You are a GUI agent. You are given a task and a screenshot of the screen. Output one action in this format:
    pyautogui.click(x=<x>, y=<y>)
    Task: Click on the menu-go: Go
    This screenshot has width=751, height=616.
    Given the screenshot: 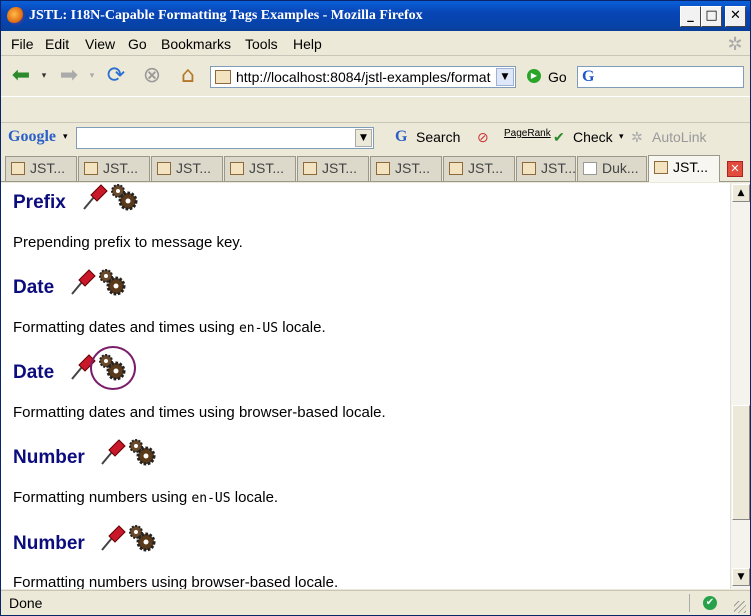 What is the action you would take?
    pyautogui.click(x=137, y=44)
    